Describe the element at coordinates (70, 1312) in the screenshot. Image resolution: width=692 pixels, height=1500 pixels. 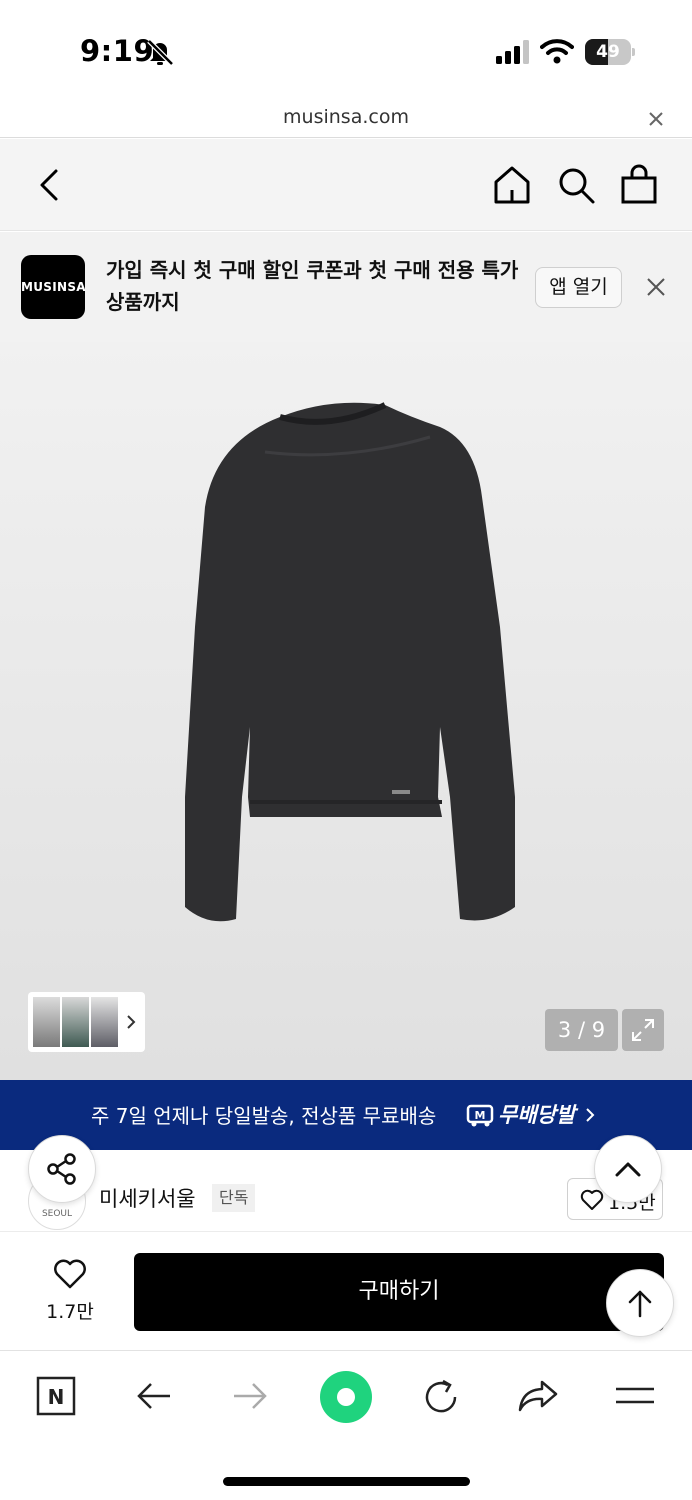
I see `wish-count: 1.7만` at that location.